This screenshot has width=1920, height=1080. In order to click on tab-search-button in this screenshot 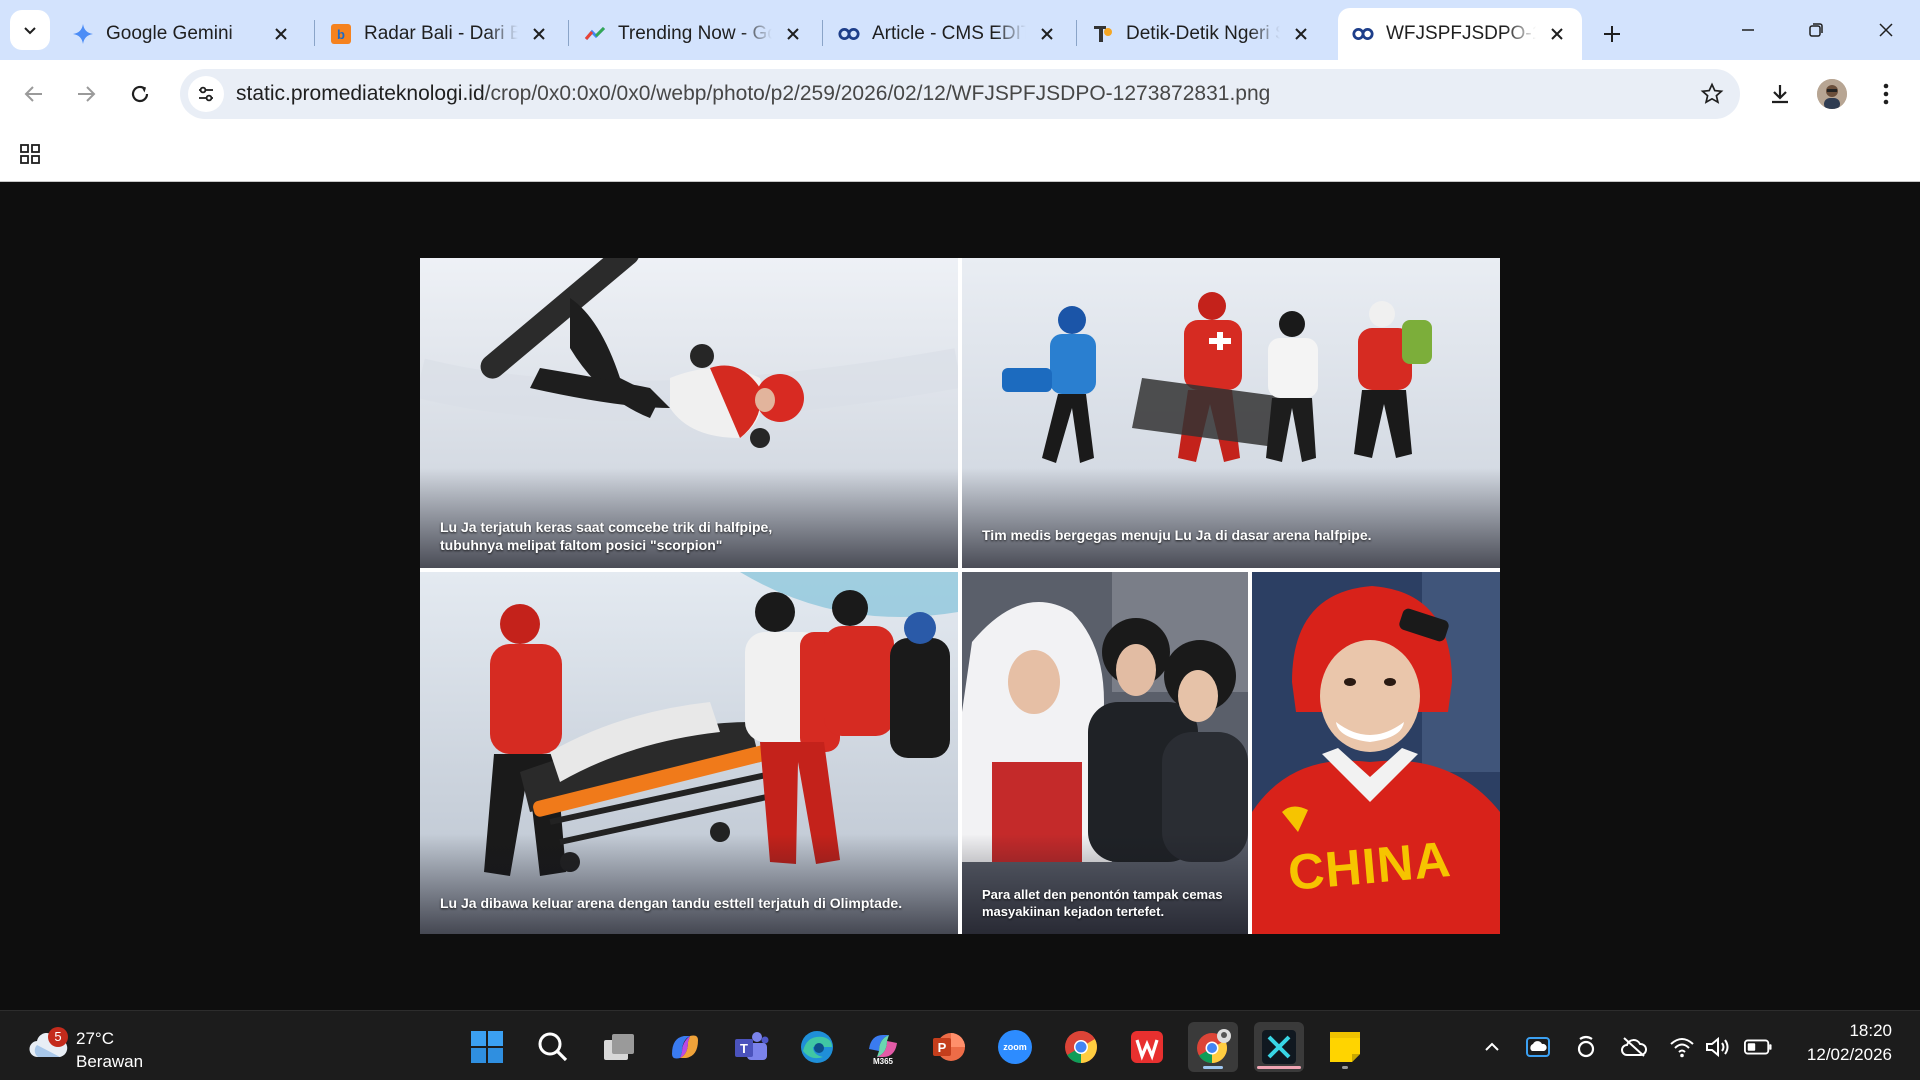, I will do `click(30, 30)`.